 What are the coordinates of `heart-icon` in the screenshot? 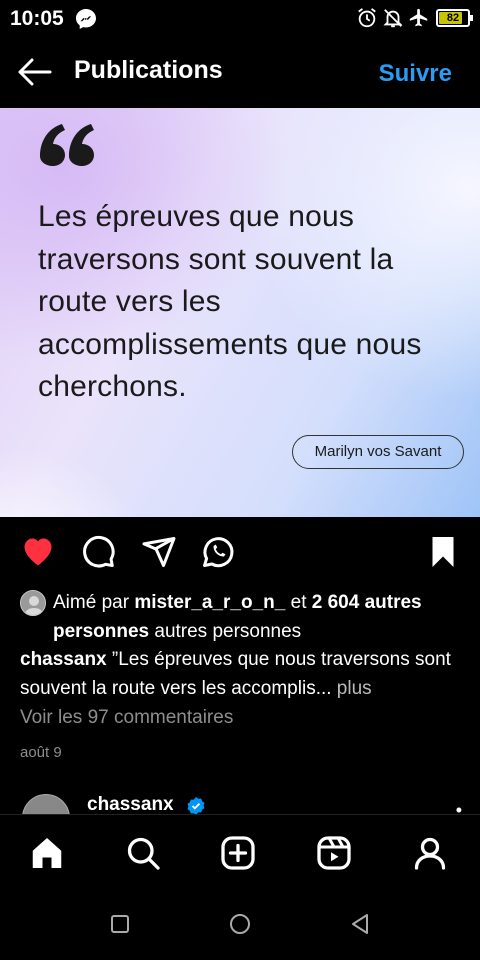 It's located at (38, 552).